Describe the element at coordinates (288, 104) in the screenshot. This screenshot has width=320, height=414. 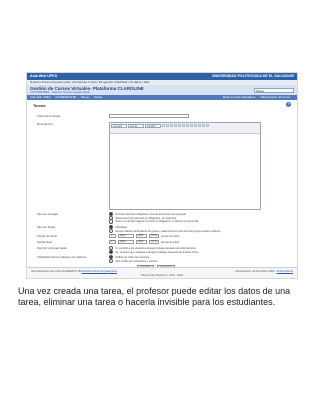
I see `help-icon: ?` at that location.